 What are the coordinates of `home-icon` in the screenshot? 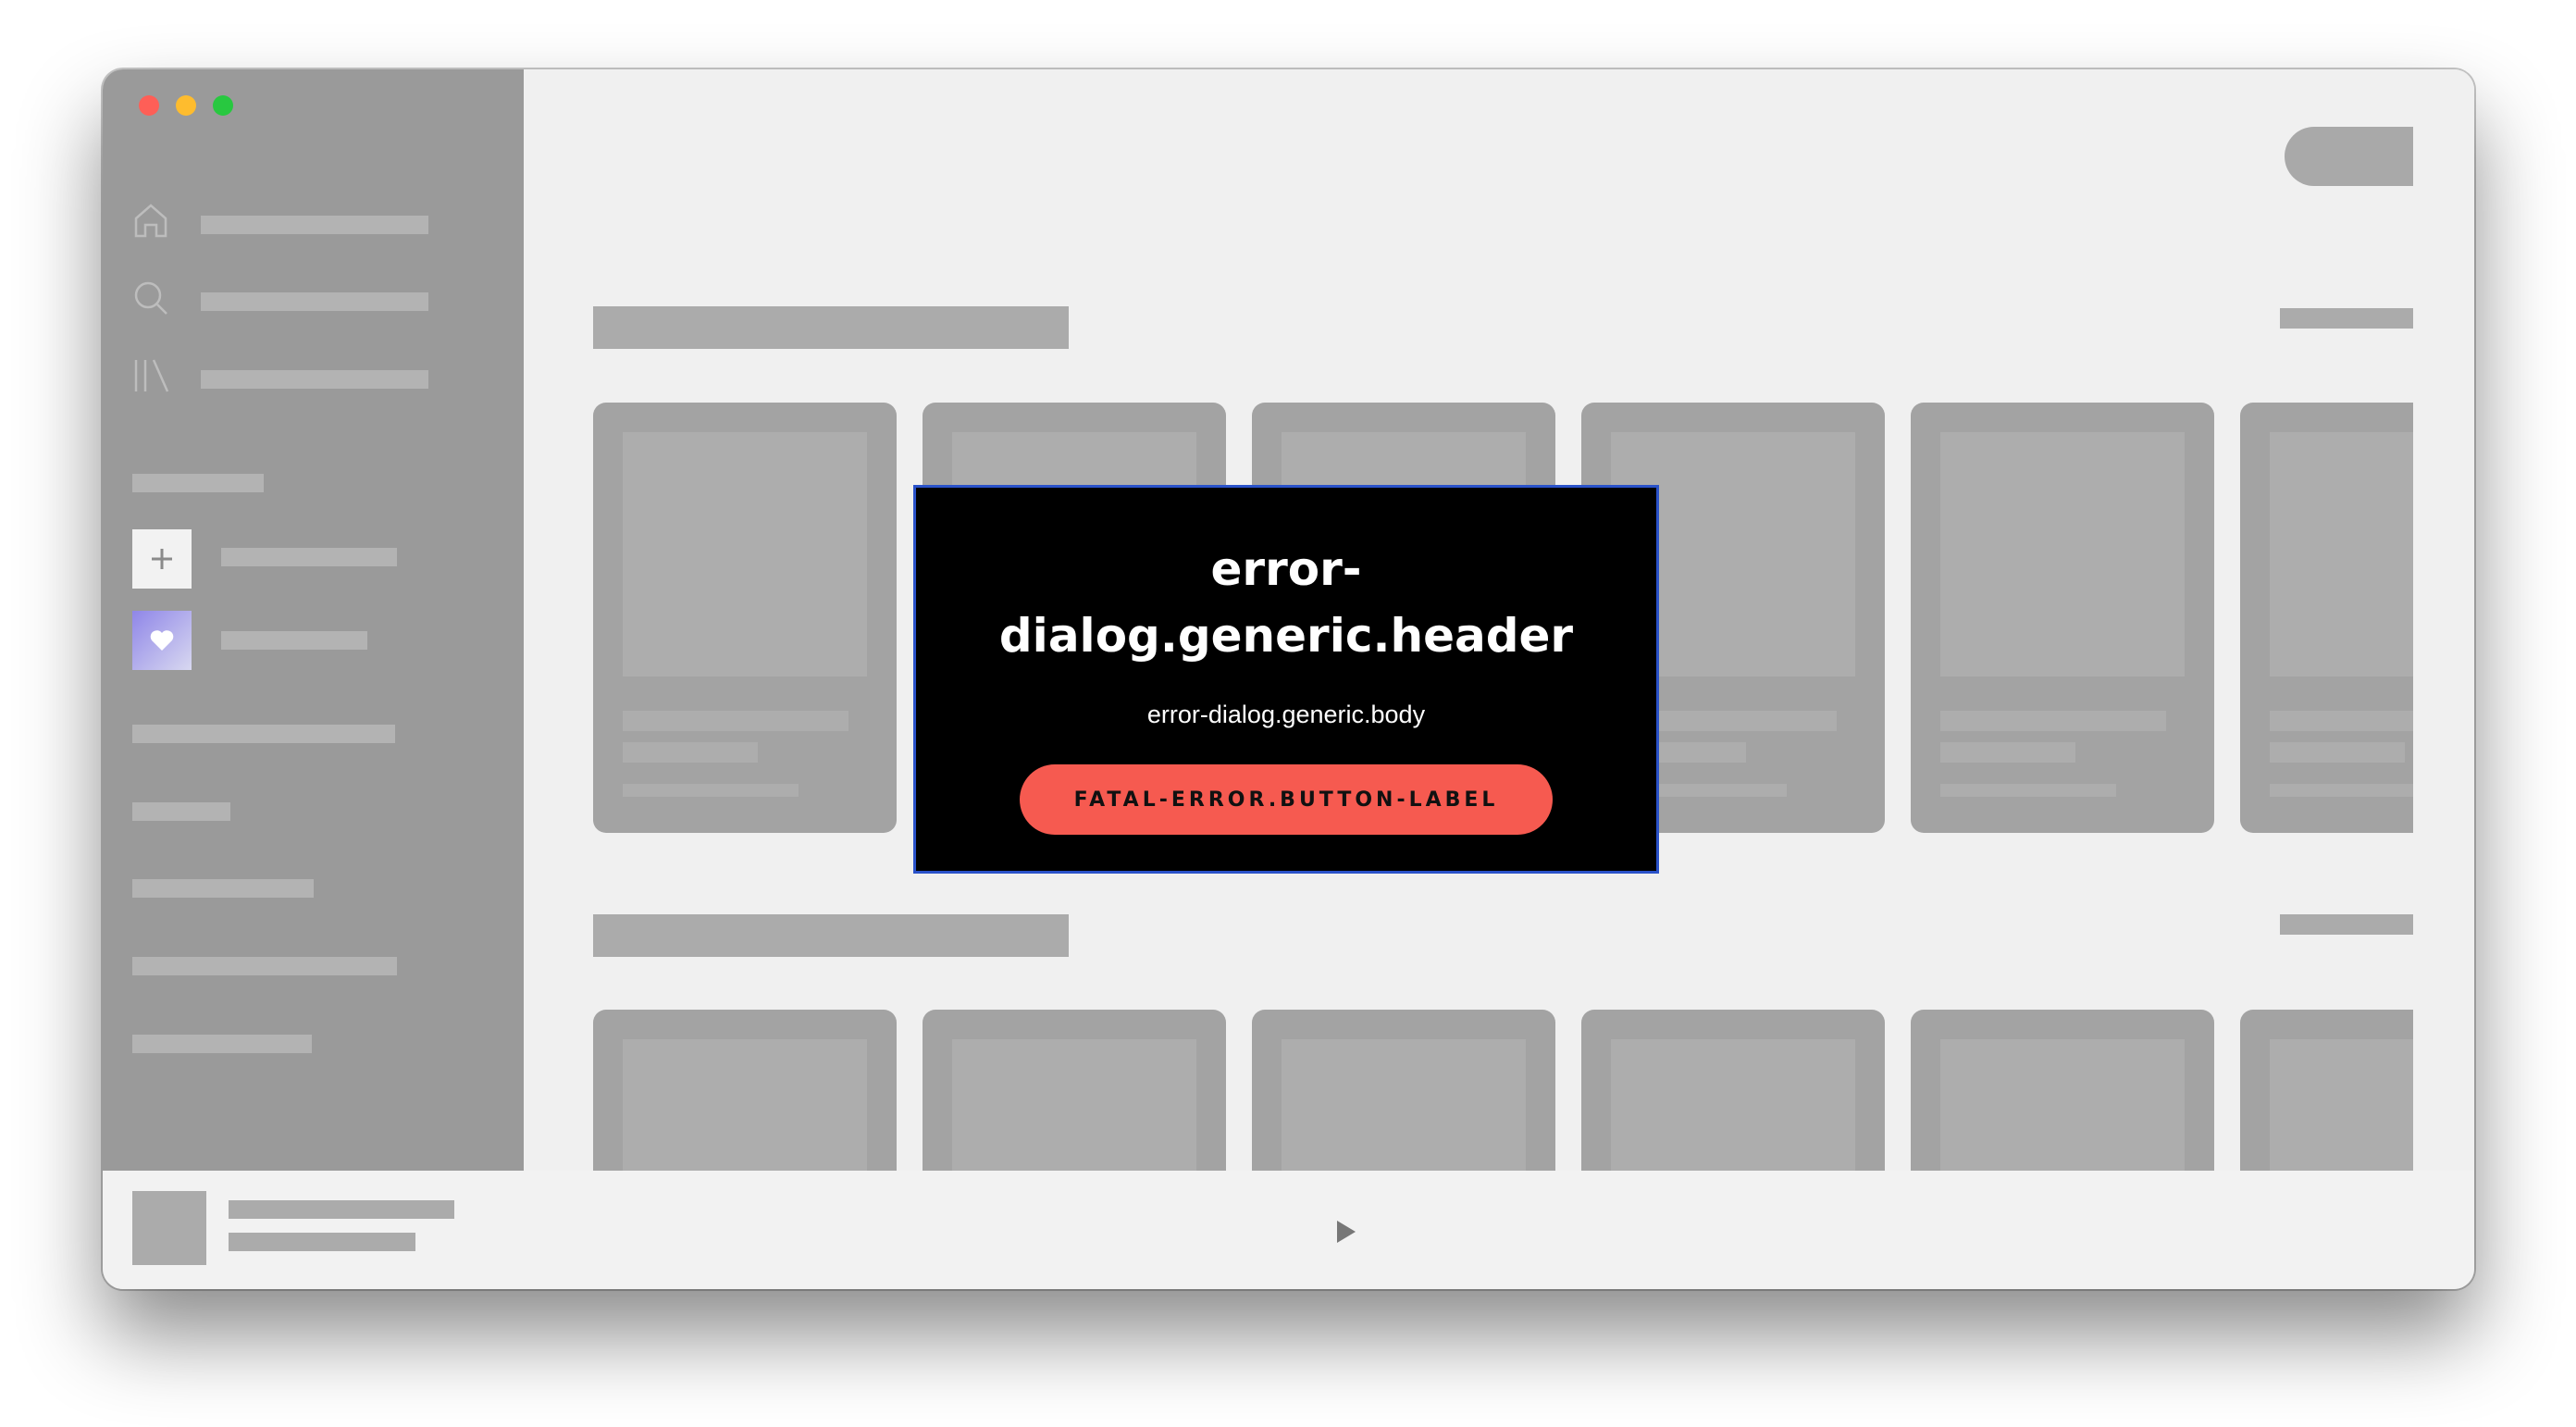 It's located at (151, 220).